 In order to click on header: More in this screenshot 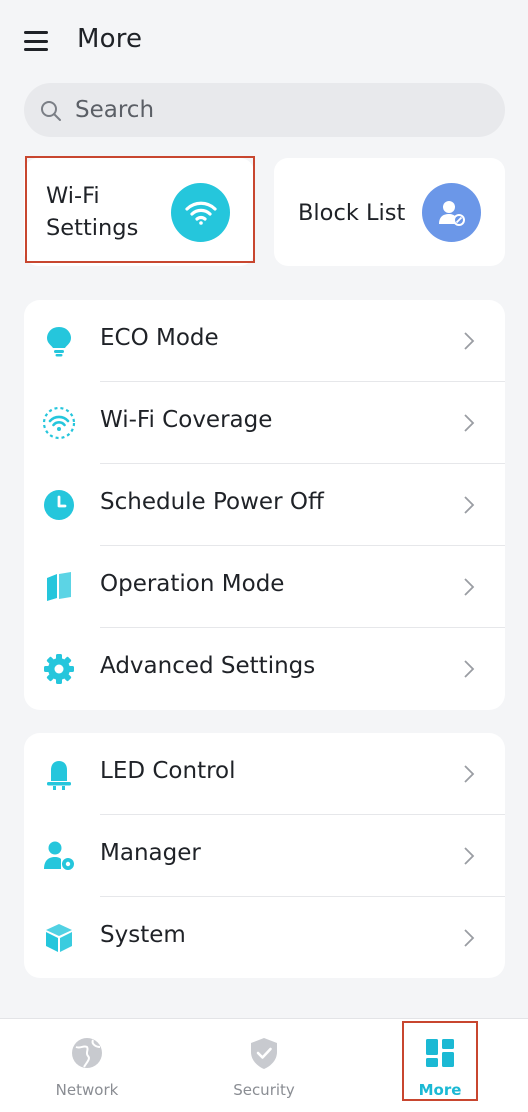, I will do `click(264, 41)`.